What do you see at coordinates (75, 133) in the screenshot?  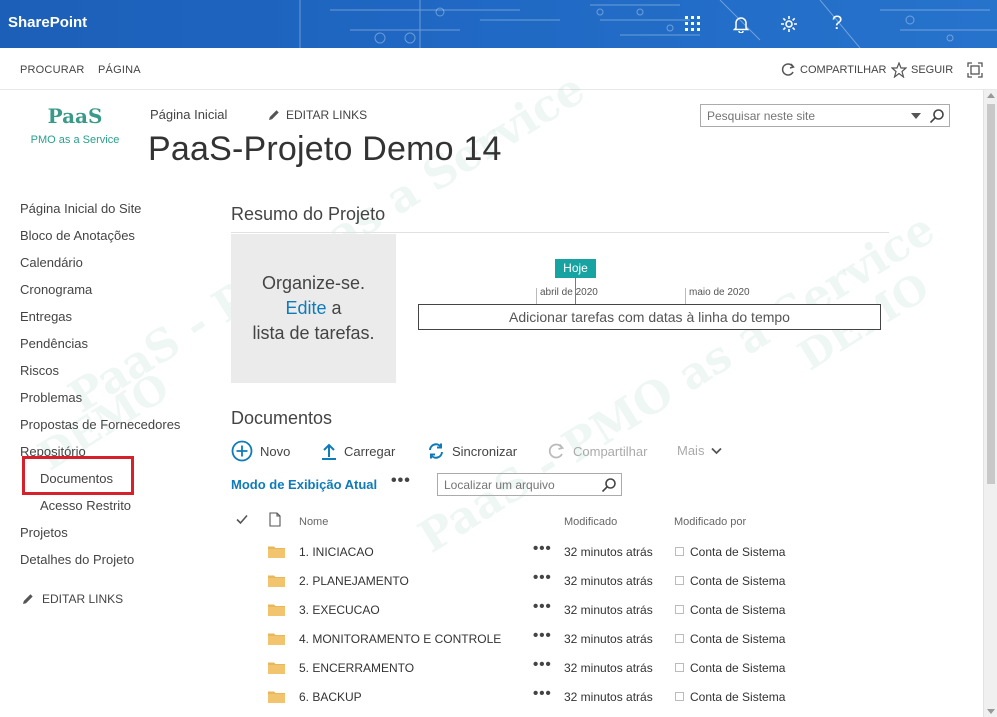 I see `site-logo: PaaS PMO as a Service` at bounding box center [75, 133].